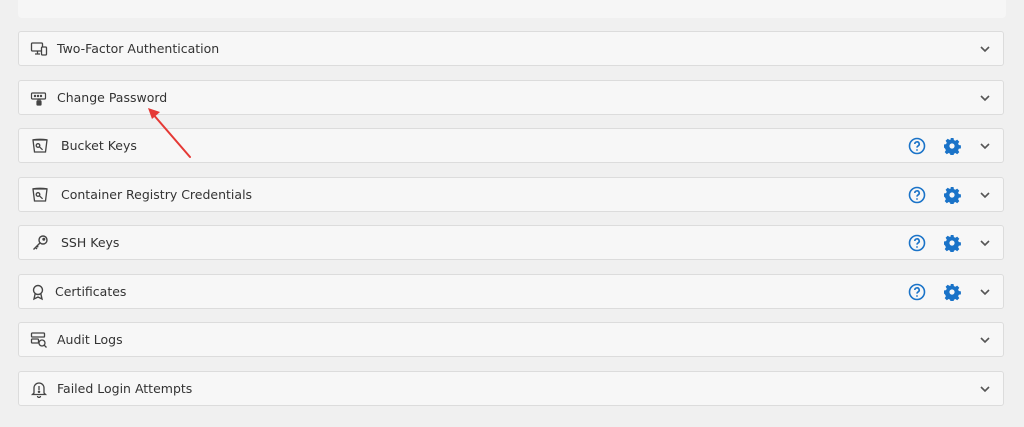 The image size is (1024, 427). Describe the element at coordinates (40, 195) in the screenshot. I see `registry-key-icon` at that location.